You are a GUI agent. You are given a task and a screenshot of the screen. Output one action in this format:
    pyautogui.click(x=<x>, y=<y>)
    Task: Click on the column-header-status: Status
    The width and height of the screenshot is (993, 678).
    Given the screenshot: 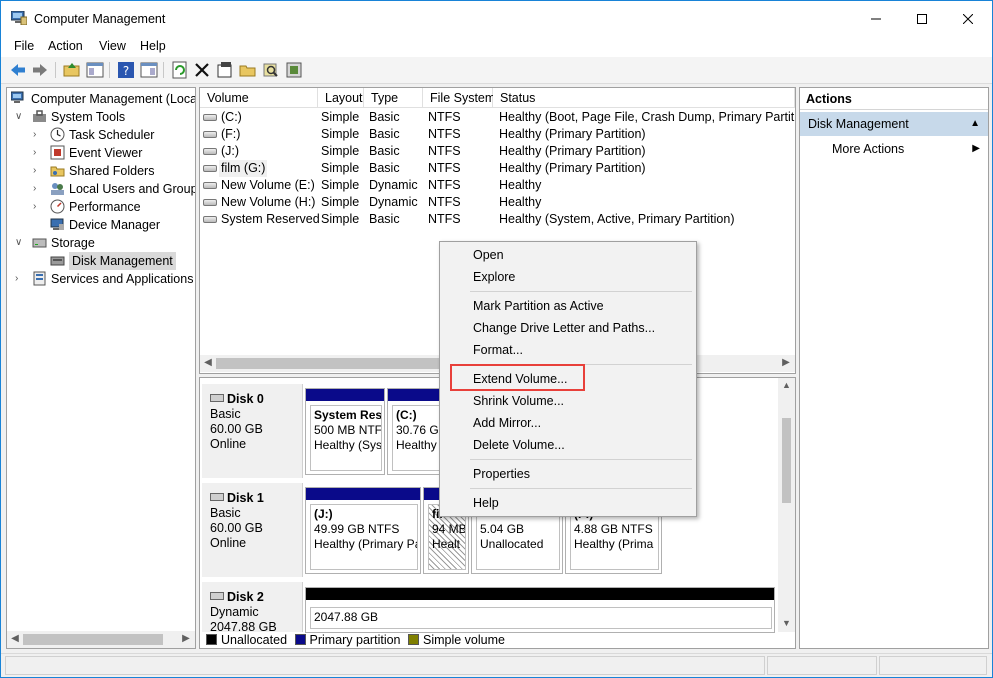 What is the action you would take?
    pyautogui.click(x=644, y=98)
    